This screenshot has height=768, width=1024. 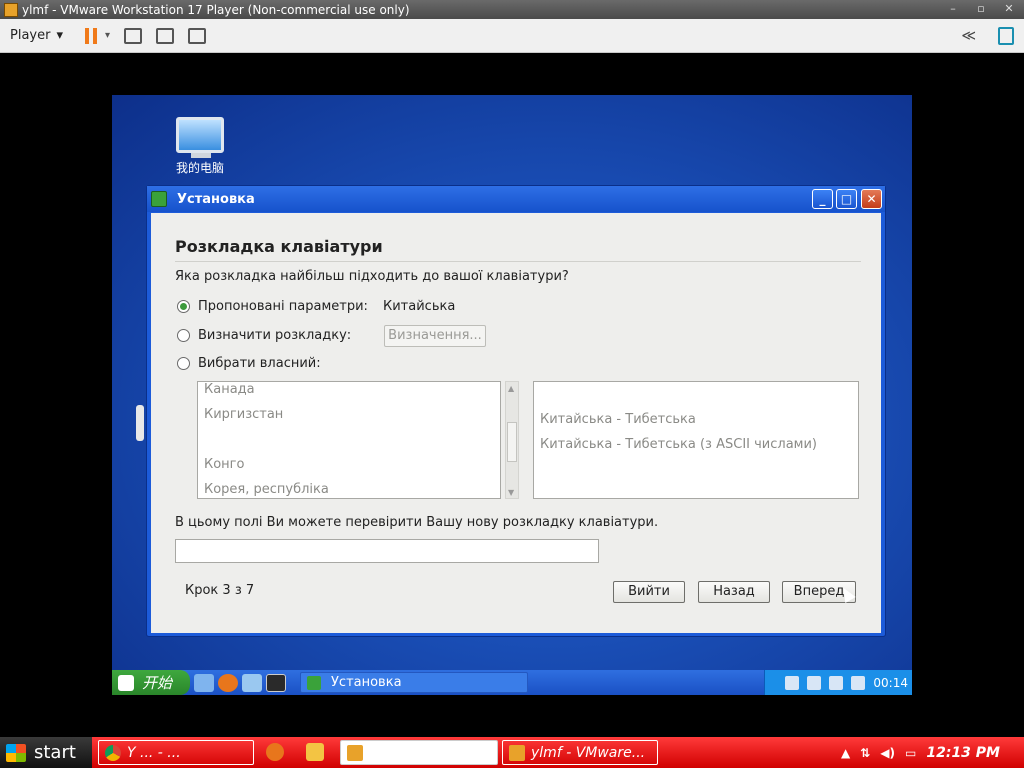 I want to click on radio-suggested-indicator, so click(x=183, y=306).